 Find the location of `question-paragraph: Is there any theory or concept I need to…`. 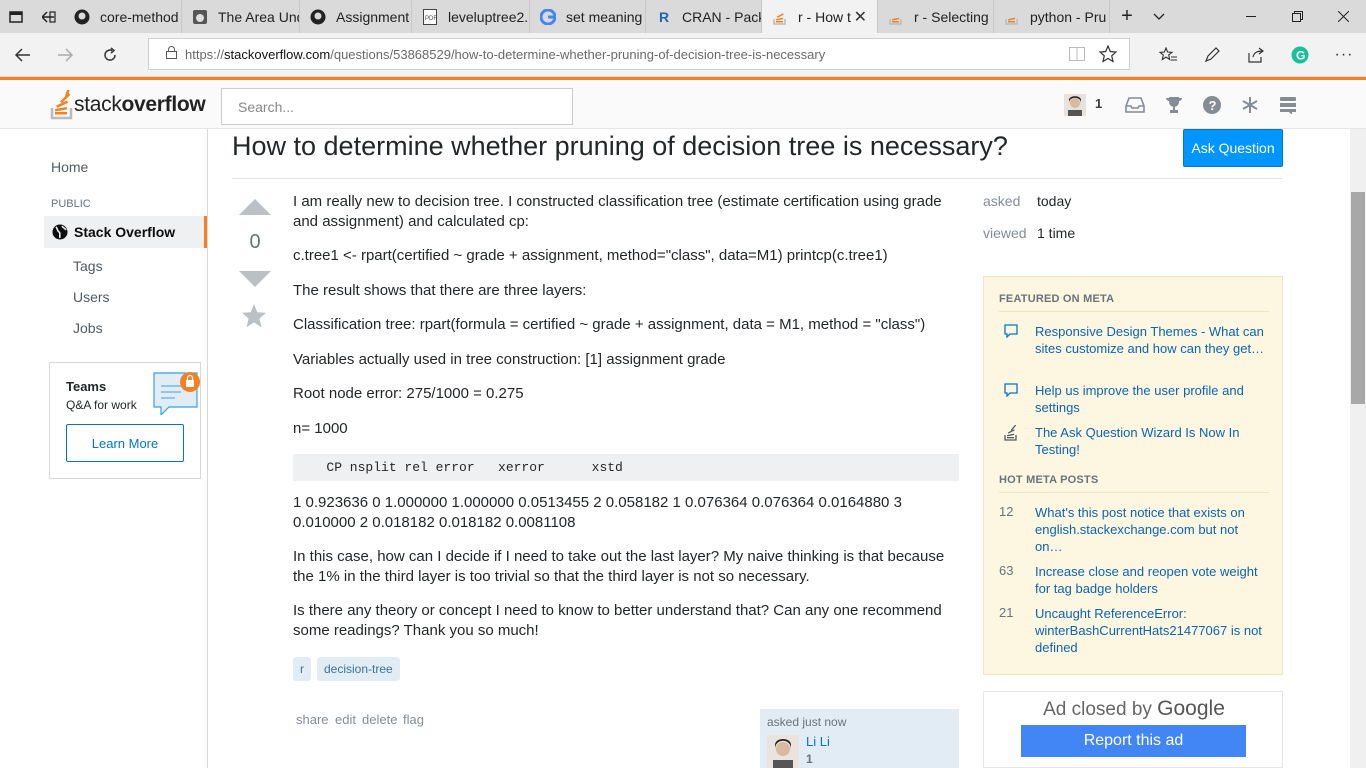

question-paragraph: Is there any theory or concept I need to… is located at coordinates (617, 620).